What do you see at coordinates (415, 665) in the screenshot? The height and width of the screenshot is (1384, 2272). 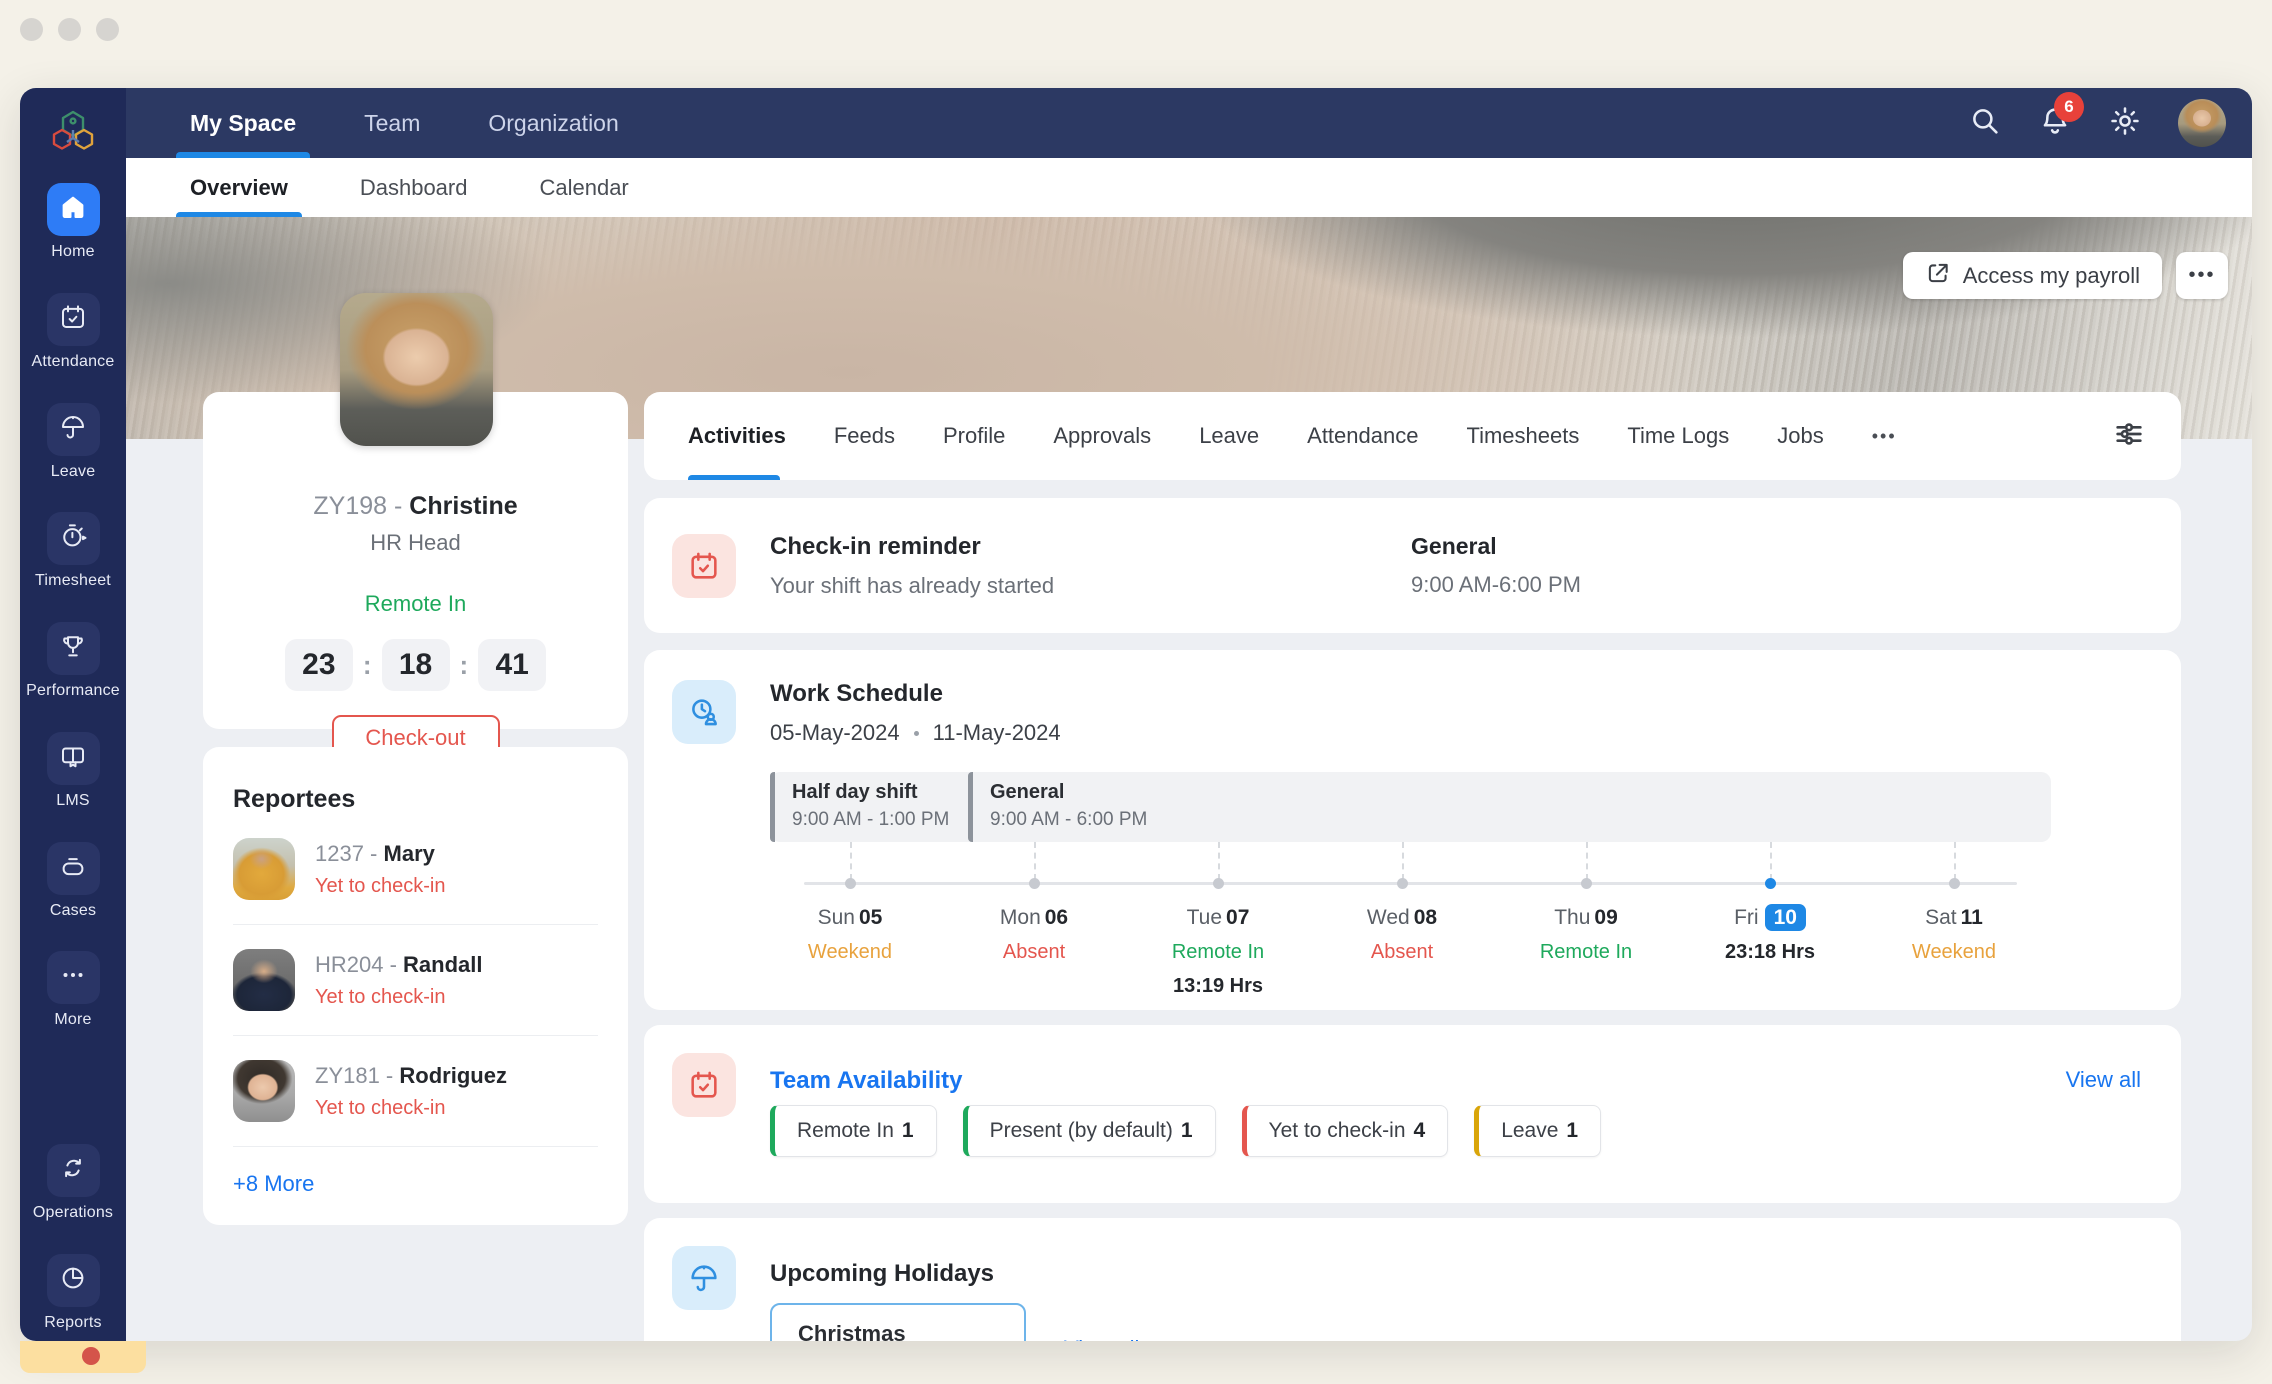 I see `timer-minutes: 18` at bounding box center [415, 665].